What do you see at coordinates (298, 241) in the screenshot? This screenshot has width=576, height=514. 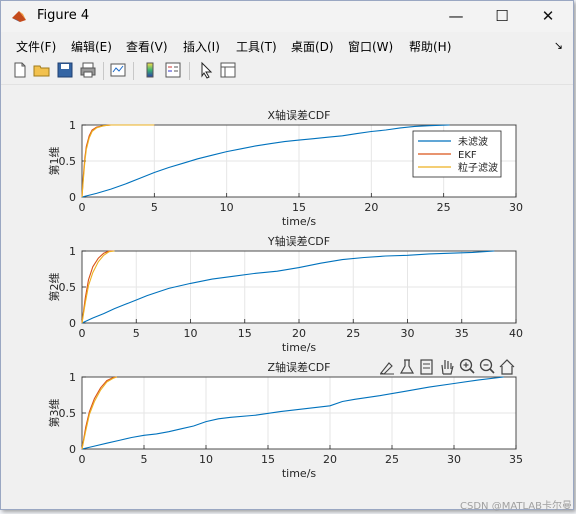 I see `axes-title: Y轴误差CDF` at bounding box center [298, 241].